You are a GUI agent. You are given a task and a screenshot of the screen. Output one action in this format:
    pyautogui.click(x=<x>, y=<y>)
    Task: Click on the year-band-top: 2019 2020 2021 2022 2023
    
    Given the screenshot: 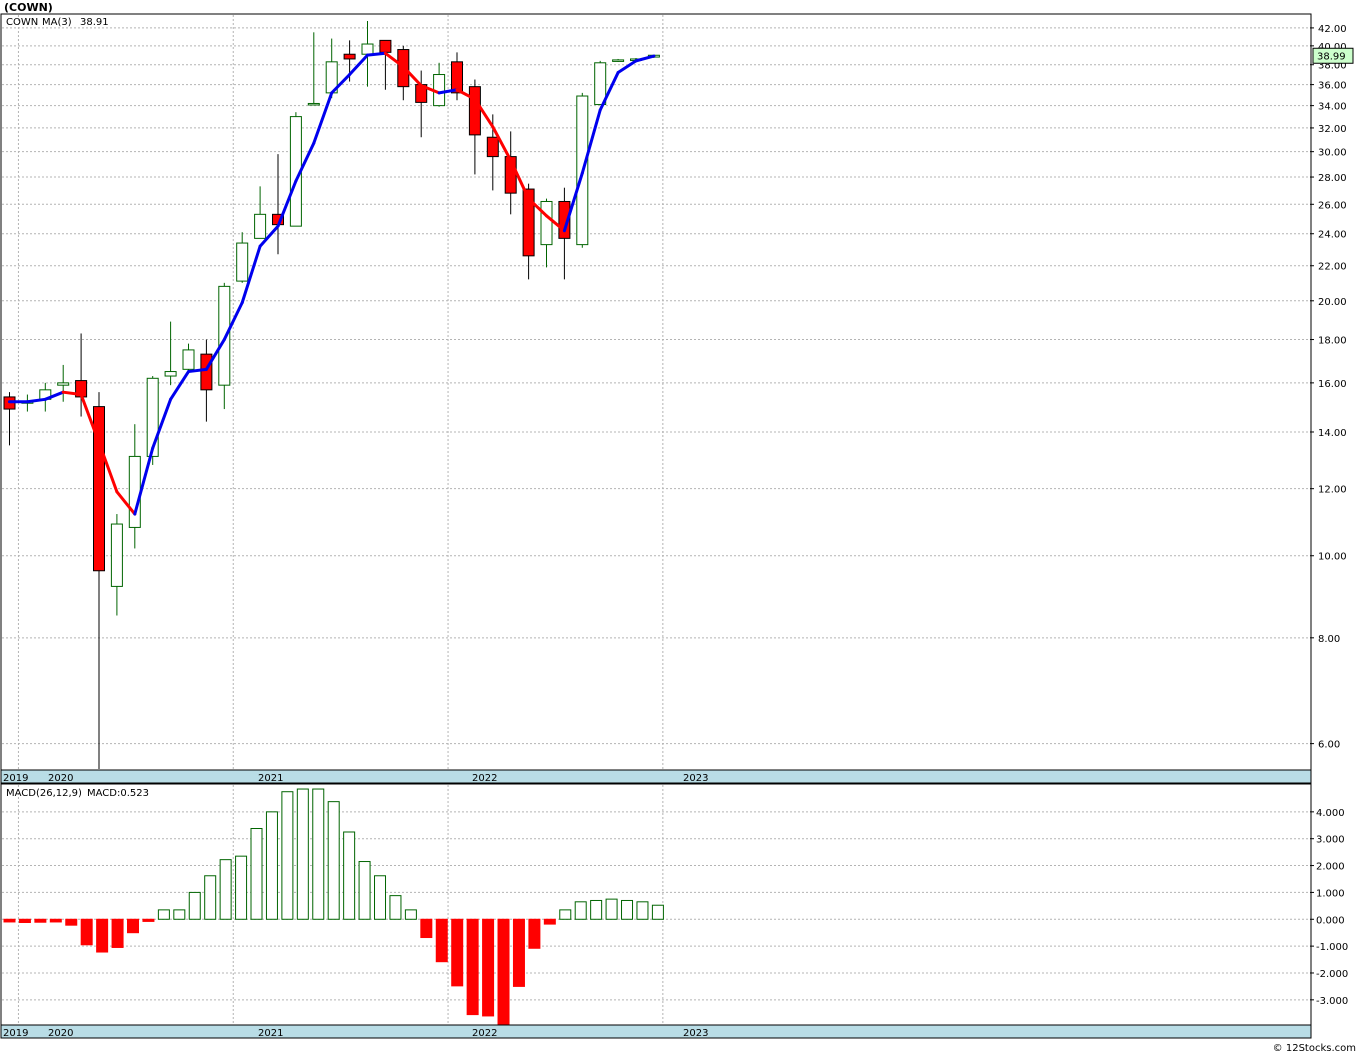 What is the action you would take?
    pyautogui.click(x=656, y=776)
    